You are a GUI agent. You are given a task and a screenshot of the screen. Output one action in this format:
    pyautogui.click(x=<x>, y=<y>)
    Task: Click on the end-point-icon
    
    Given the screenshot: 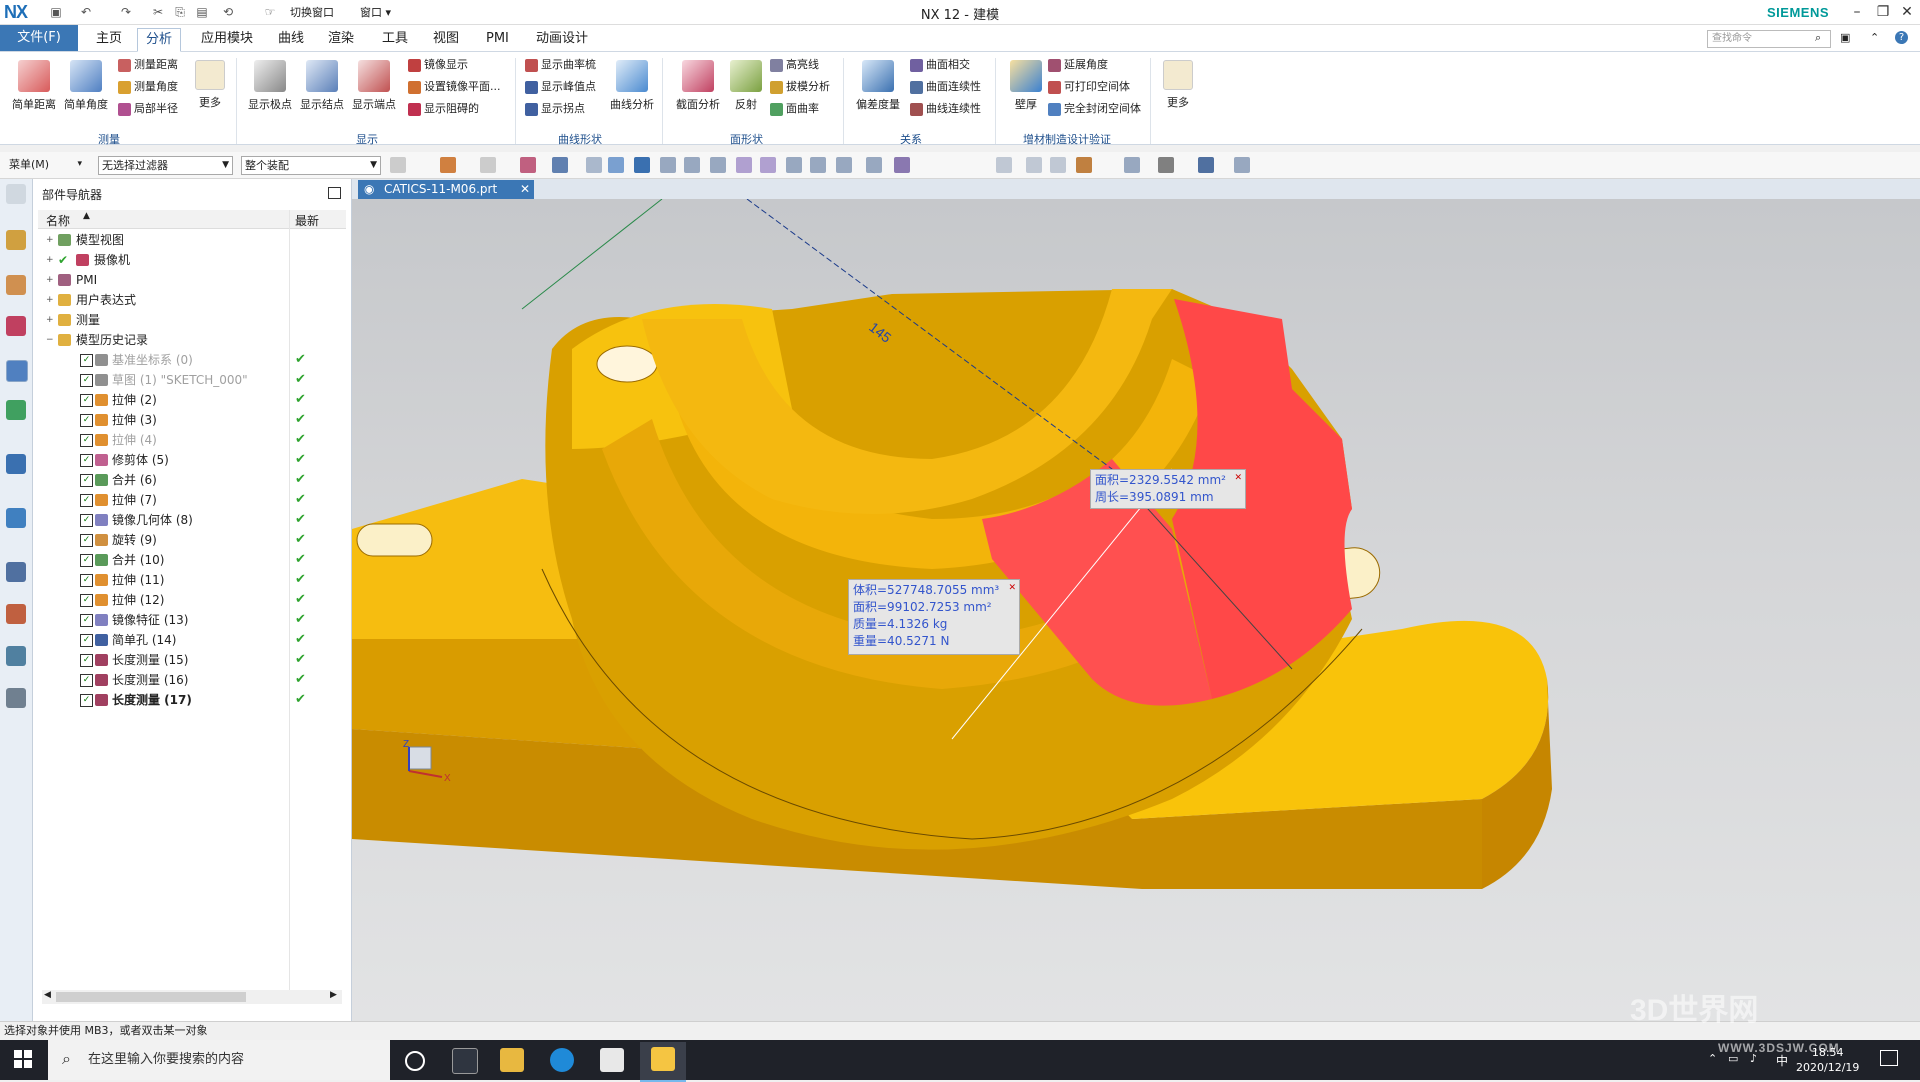 What is the action you would take?
    pyautogui.click(x=668, y=165)
    